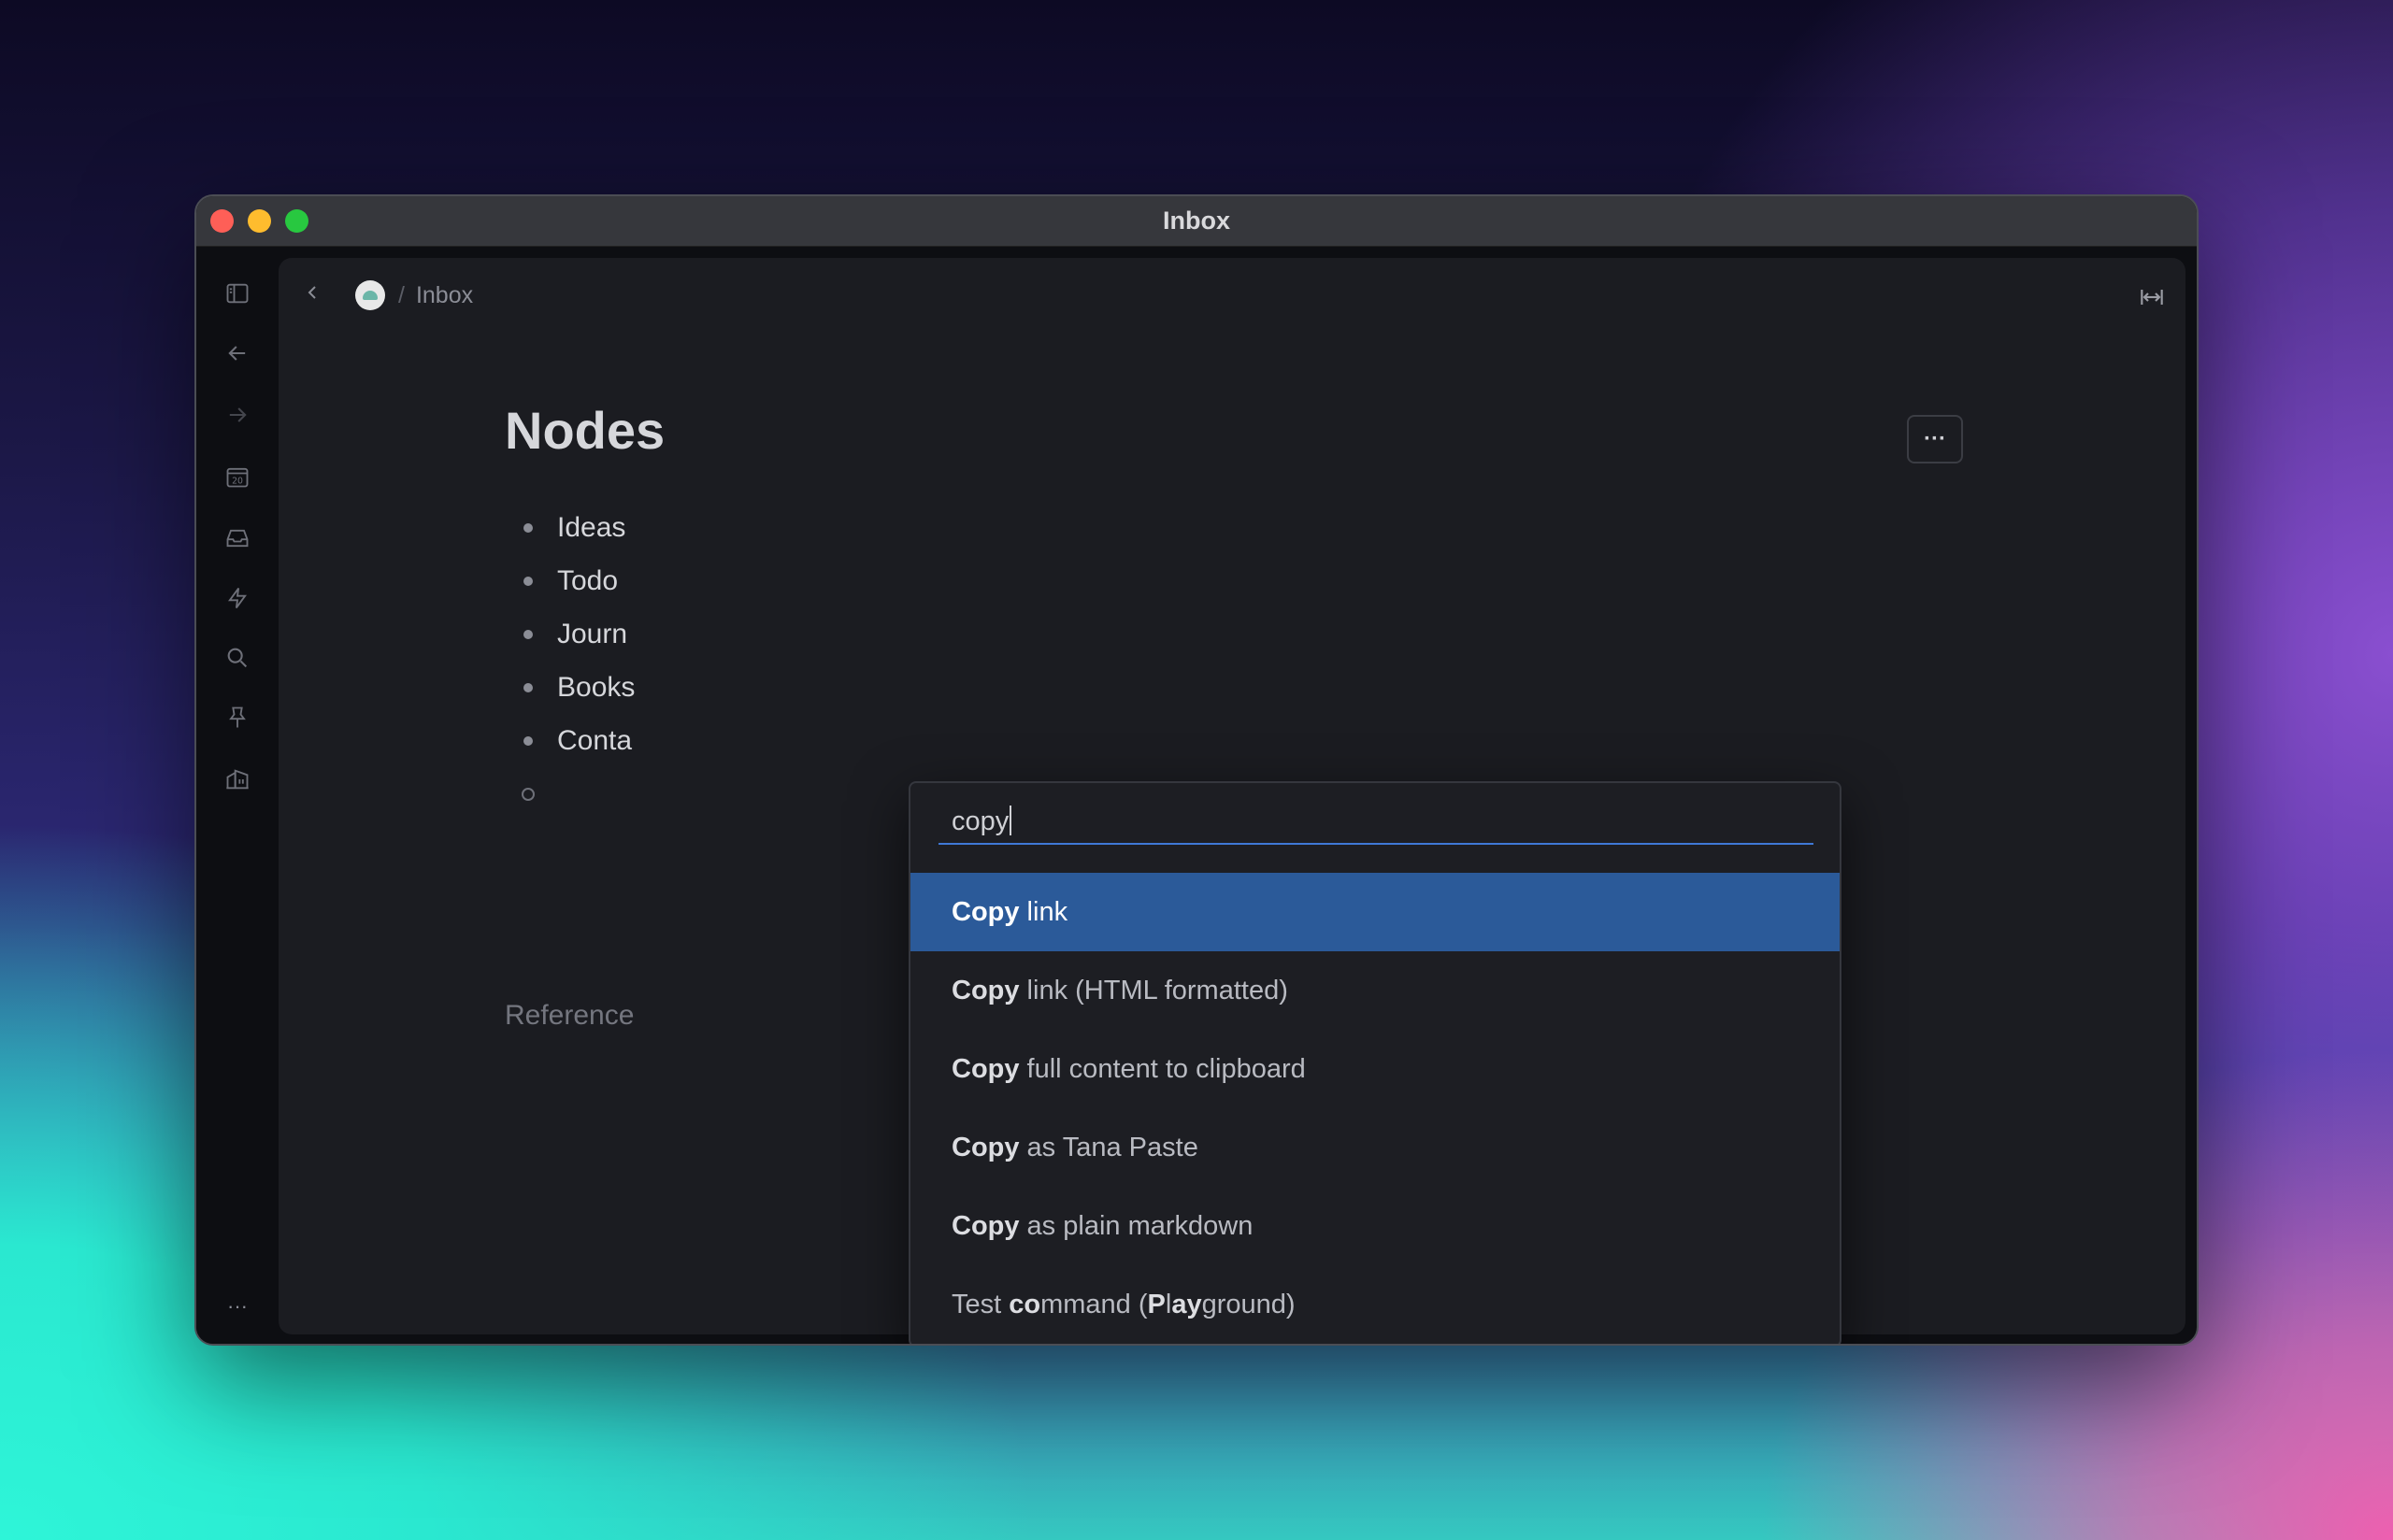  What do you see at coordinates (237, 293) in the screenshot?
I see `sidebar-toggle-icon` at bounding box center [237, 293].